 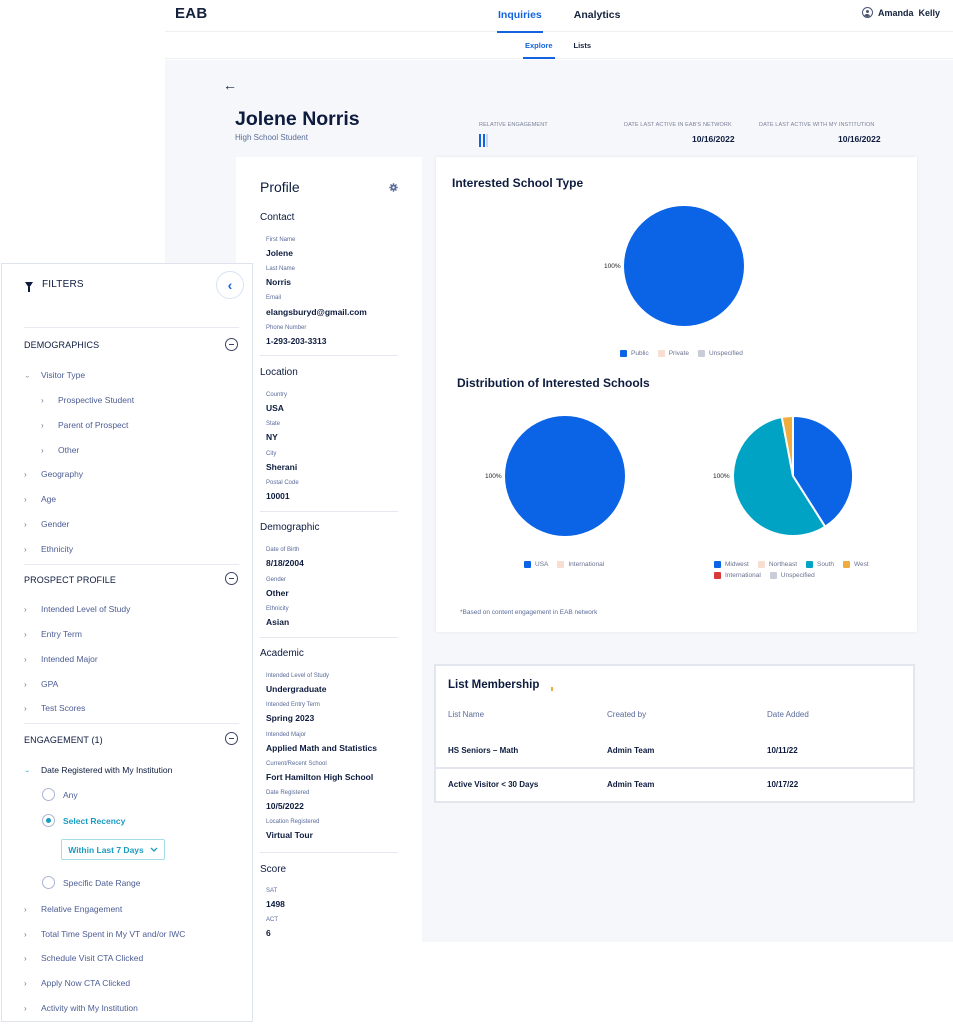 I want to click on legend-item-private: Private, so click(x=673, y=353).